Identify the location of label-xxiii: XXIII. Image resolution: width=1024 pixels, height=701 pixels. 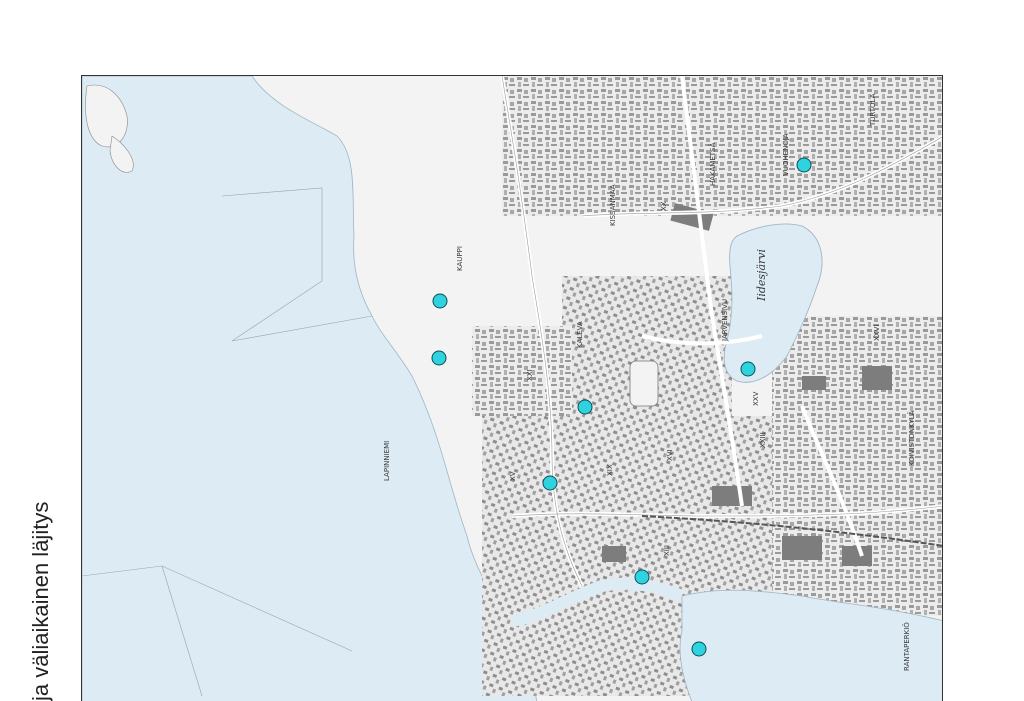
(763, 440).